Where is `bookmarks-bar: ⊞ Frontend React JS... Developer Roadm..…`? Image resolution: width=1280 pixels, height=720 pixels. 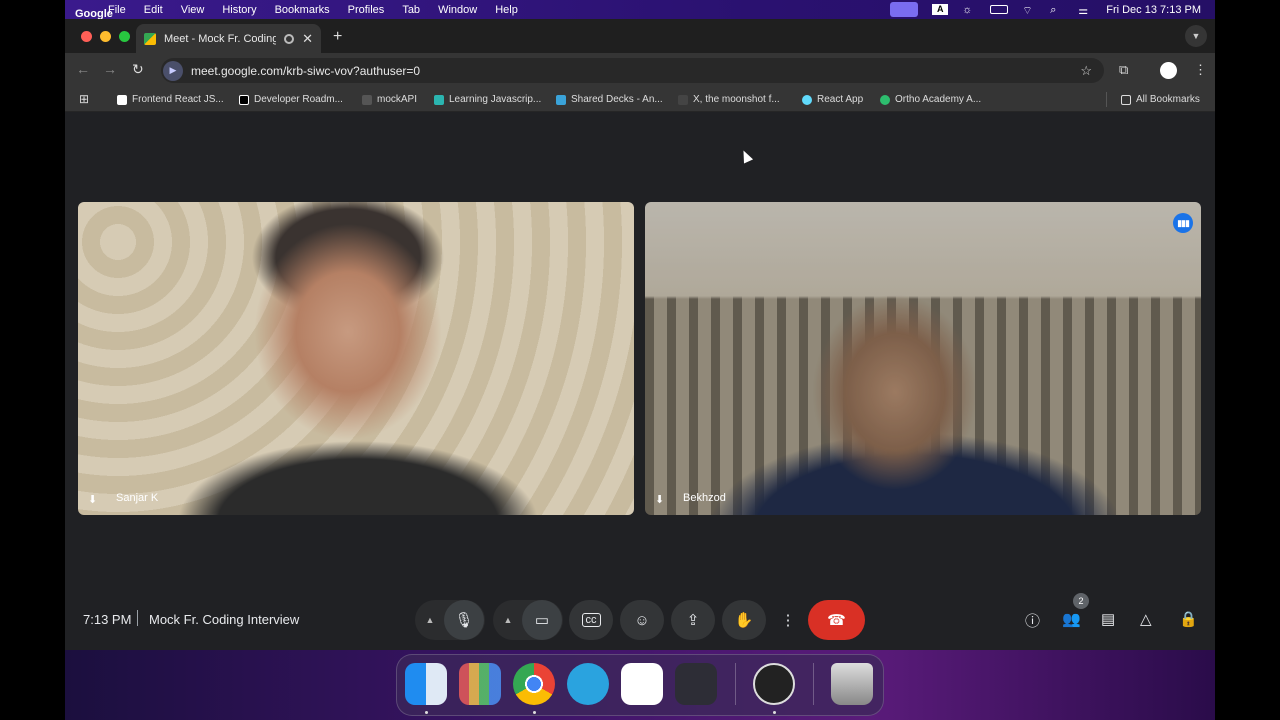
bookmarks-bar: ⊞ Frontend React JS... Developer Roadm..… is located at coordinates (640, 100).